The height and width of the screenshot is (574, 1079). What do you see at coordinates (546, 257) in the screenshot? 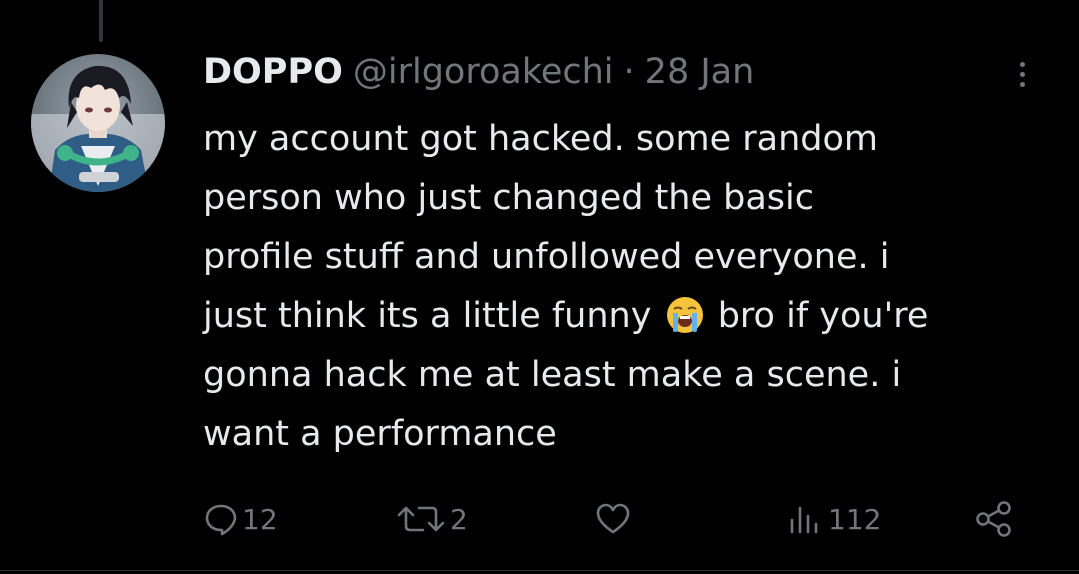
I see `tweet-text-line: profile stuff and unfollowed everyone. i` at bounding box center [546, 257].